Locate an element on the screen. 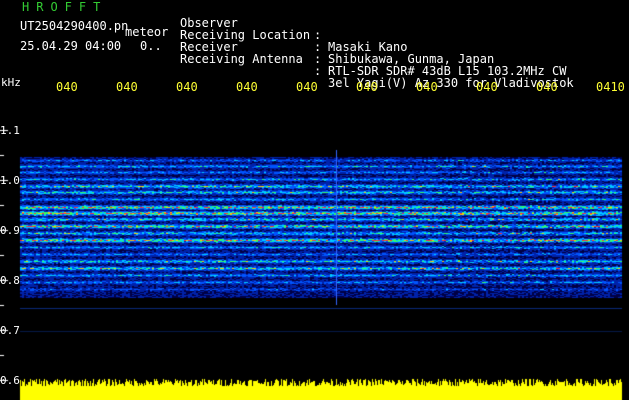 The height and width of the screenshot is (400, 629). hrofft-logo: HROFFT is located at coordinates (65, 7).